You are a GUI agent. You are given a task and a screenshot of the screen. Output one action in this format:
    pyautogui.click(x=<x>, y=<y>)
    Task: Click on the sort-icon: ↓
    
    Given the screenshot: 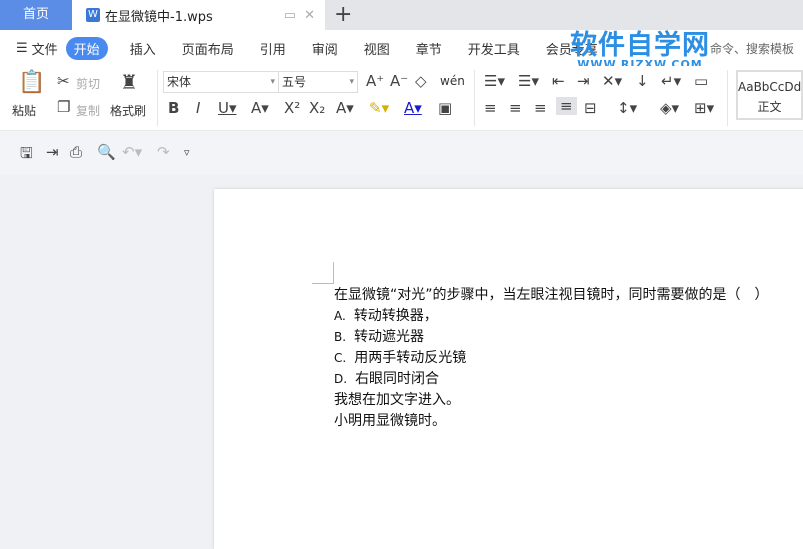 What is the action you would take?
    pyautogui.click(x=642, y=81)
    